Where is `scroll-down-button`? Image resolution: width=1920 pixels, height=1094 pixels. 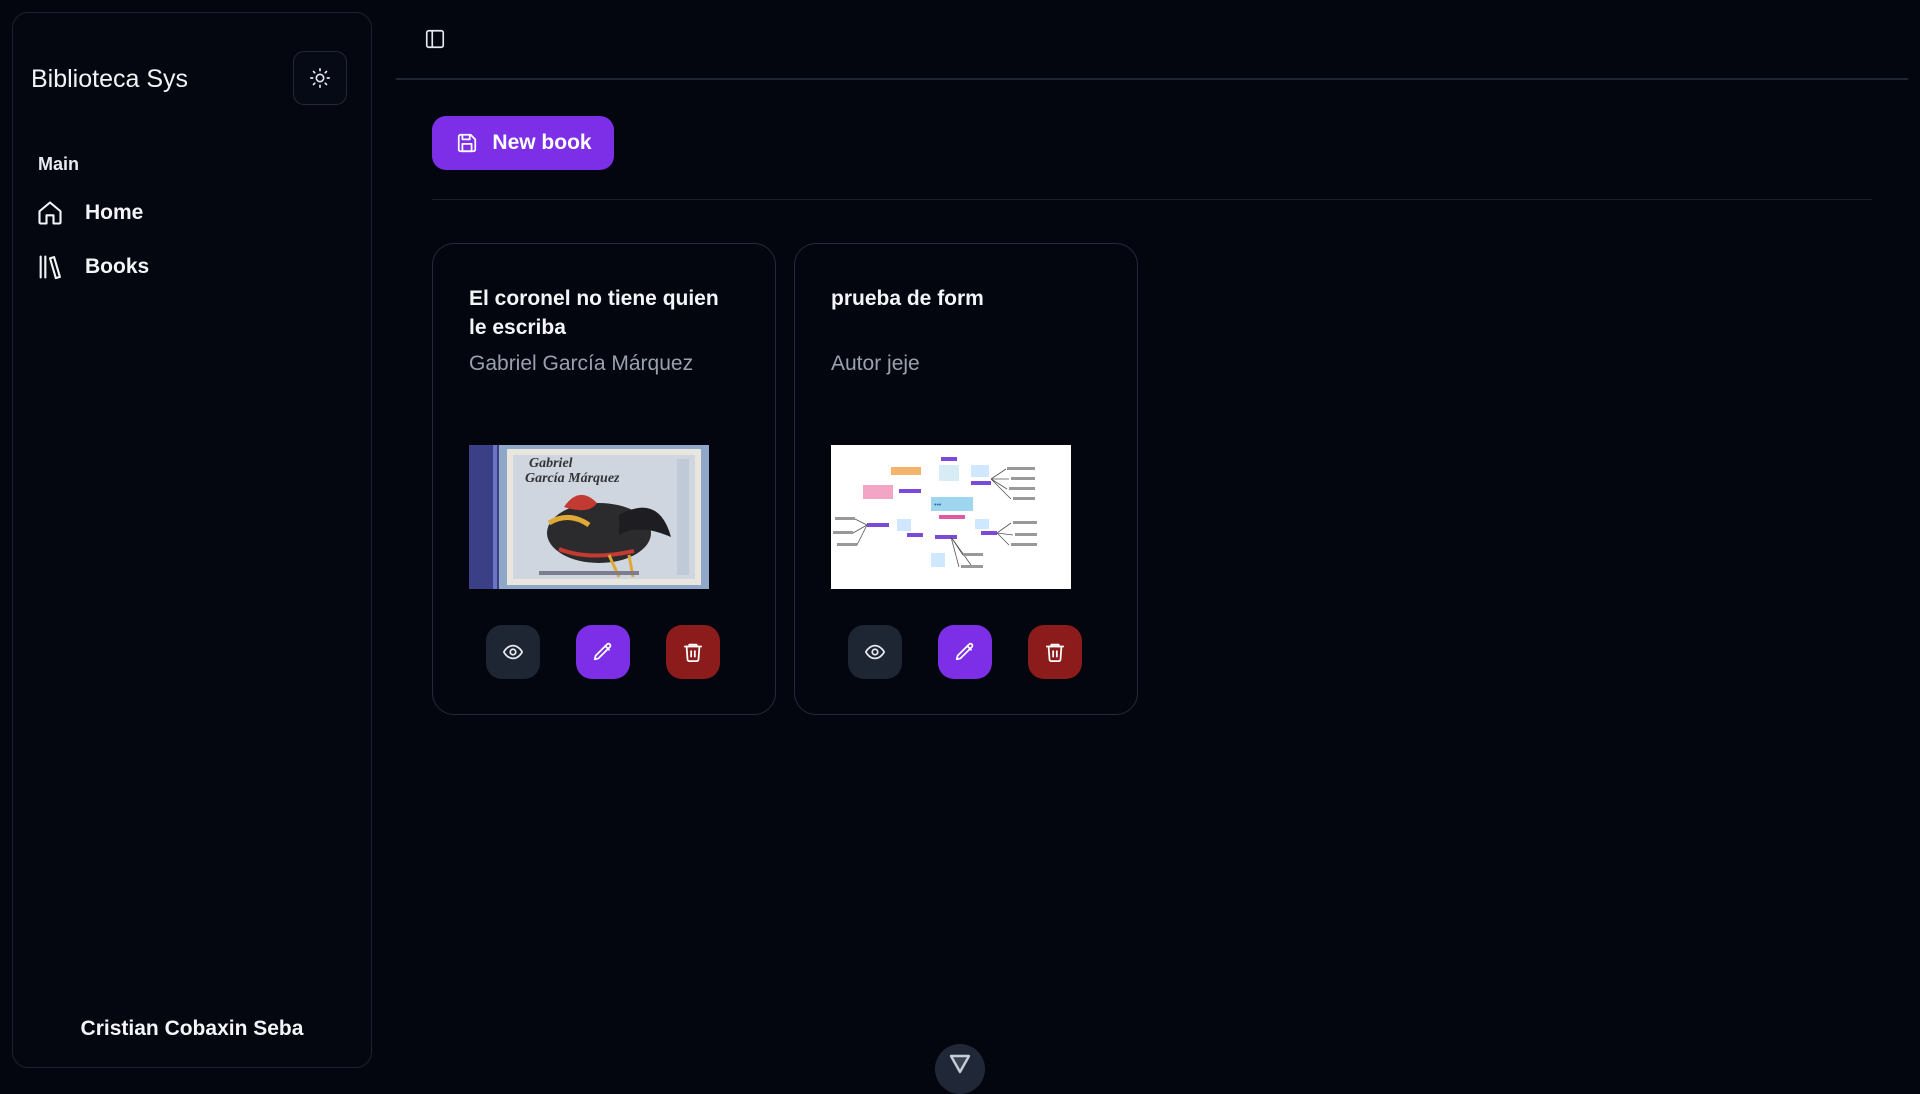 scroll-down-button is located at coordinates (960, 1069).